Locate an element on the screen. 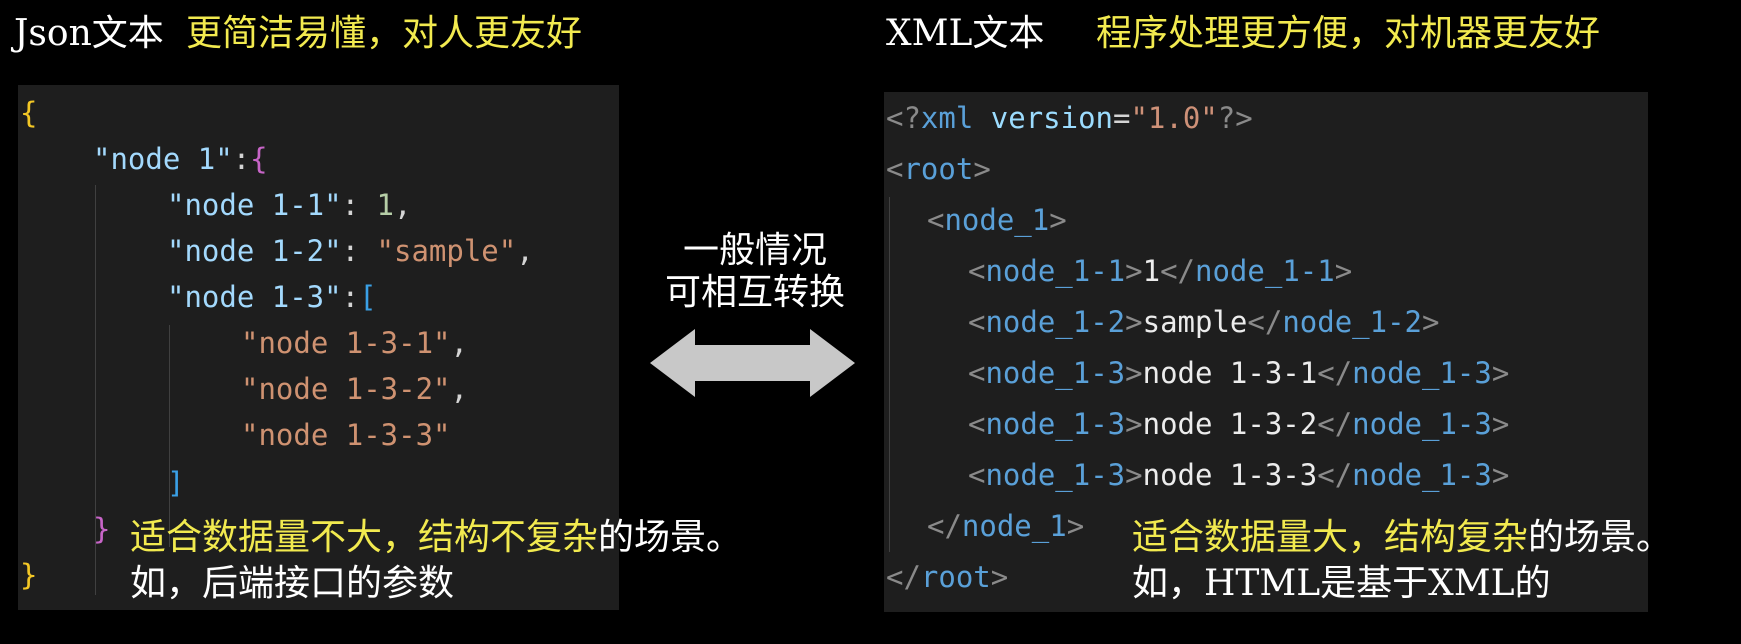  xml-note-highlight: 适合数据量大，结构复杂 is located at coordinates (1330, 537).